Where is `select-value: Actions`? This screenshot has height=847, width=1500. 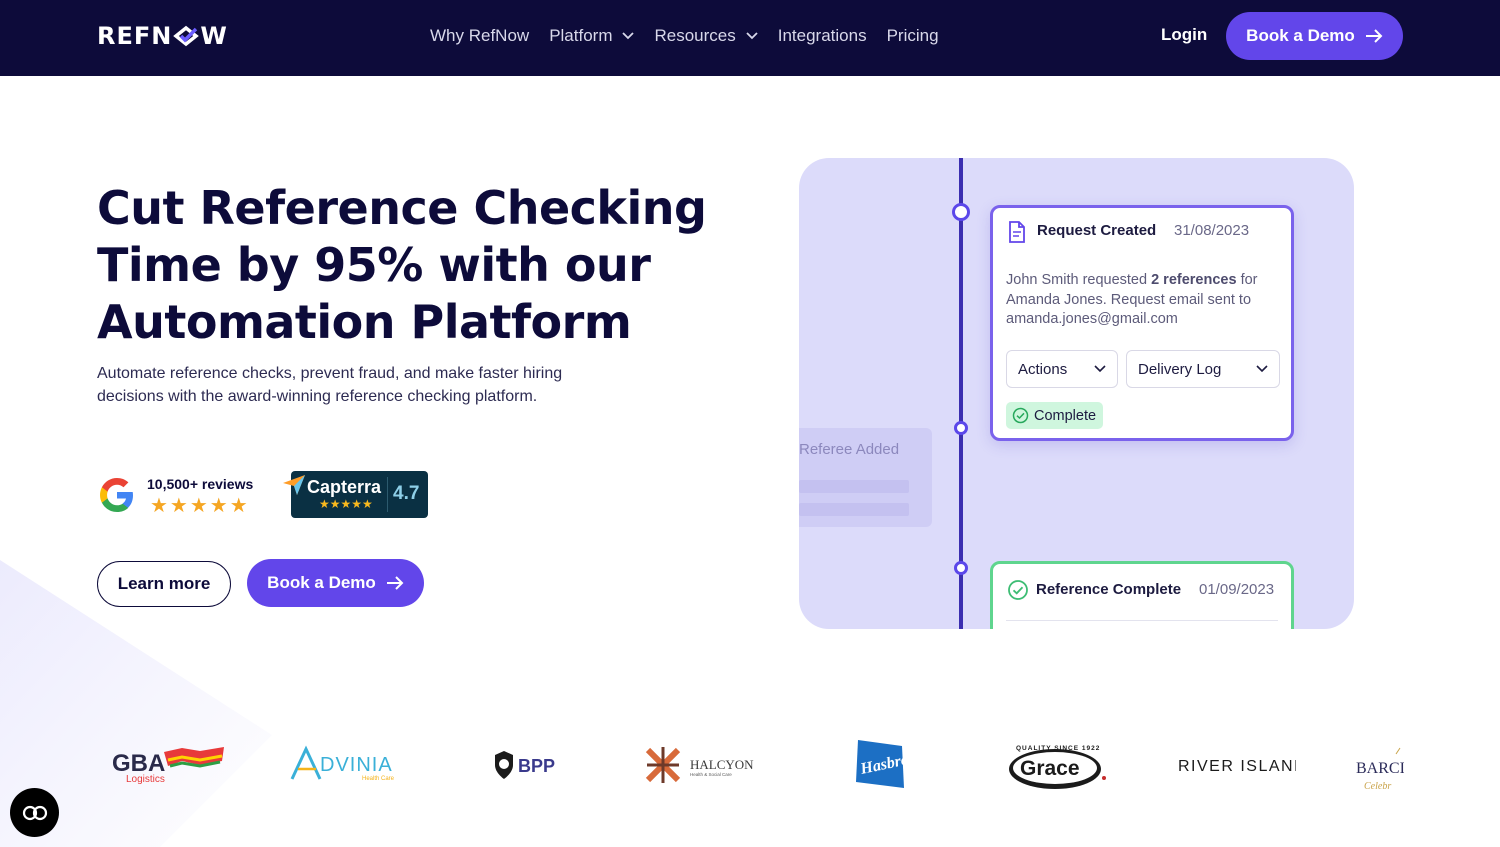 select-value: Actions is located at coordinates (1043, 369).